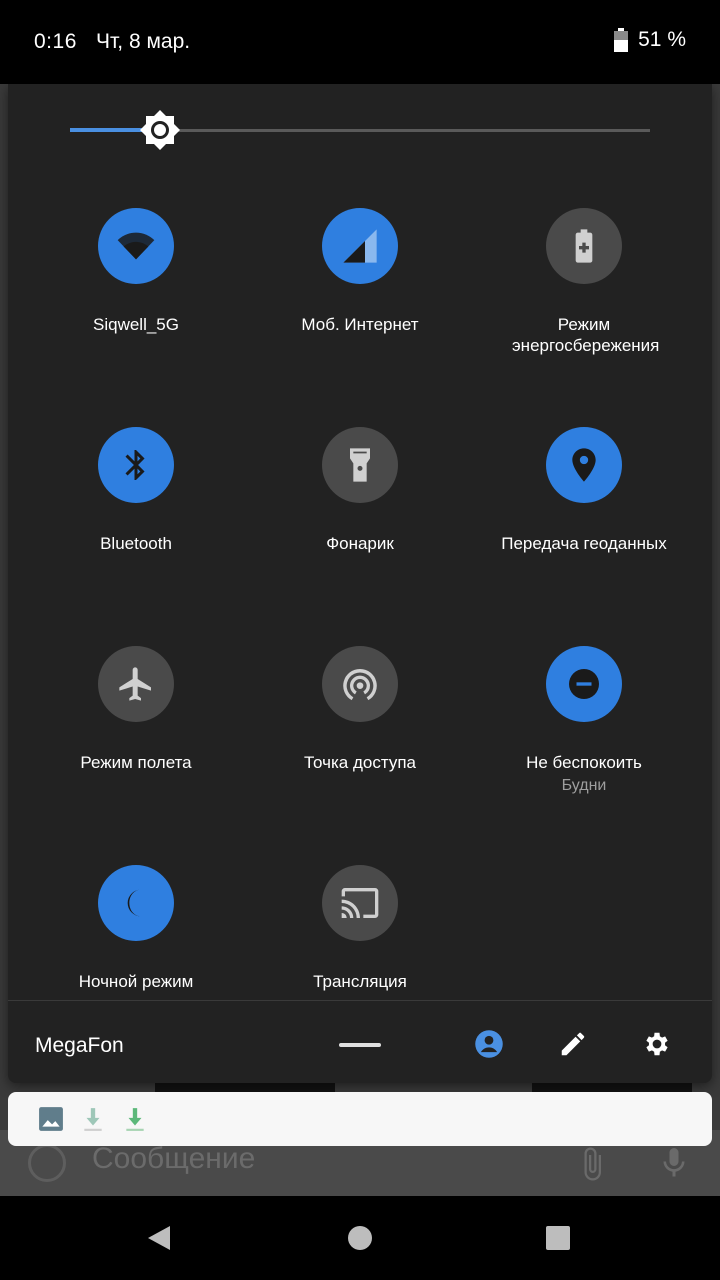 The width and height of the screenshot is (720, 1280). I want to click on emoji-icon, so click(47, 1163).